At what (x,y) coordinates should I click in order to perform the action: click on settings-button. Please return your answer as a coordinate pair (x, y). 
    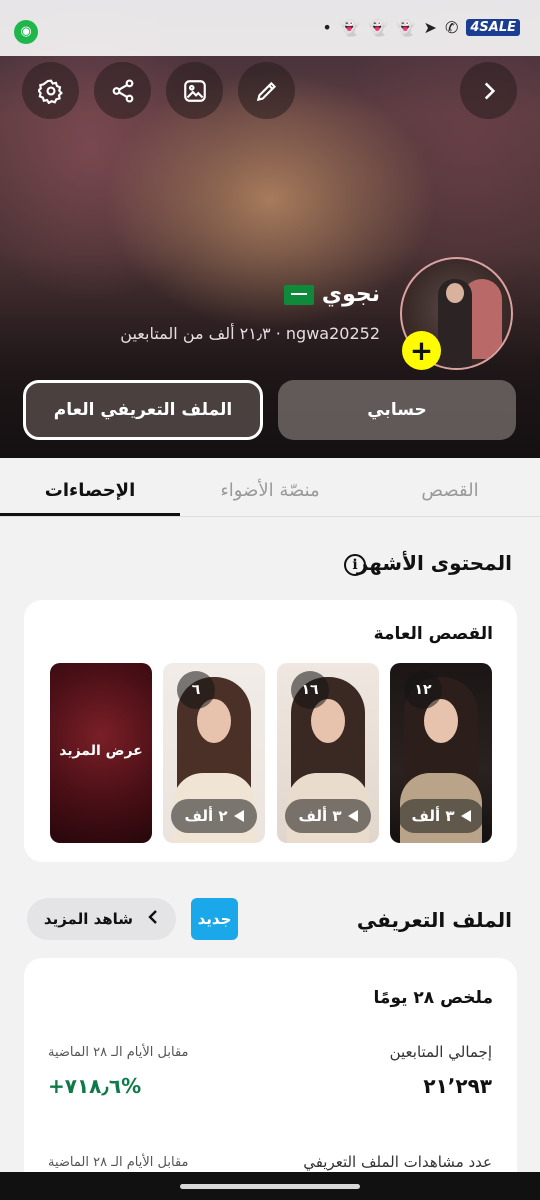
    Looking at the image, I should click on (50, 90).